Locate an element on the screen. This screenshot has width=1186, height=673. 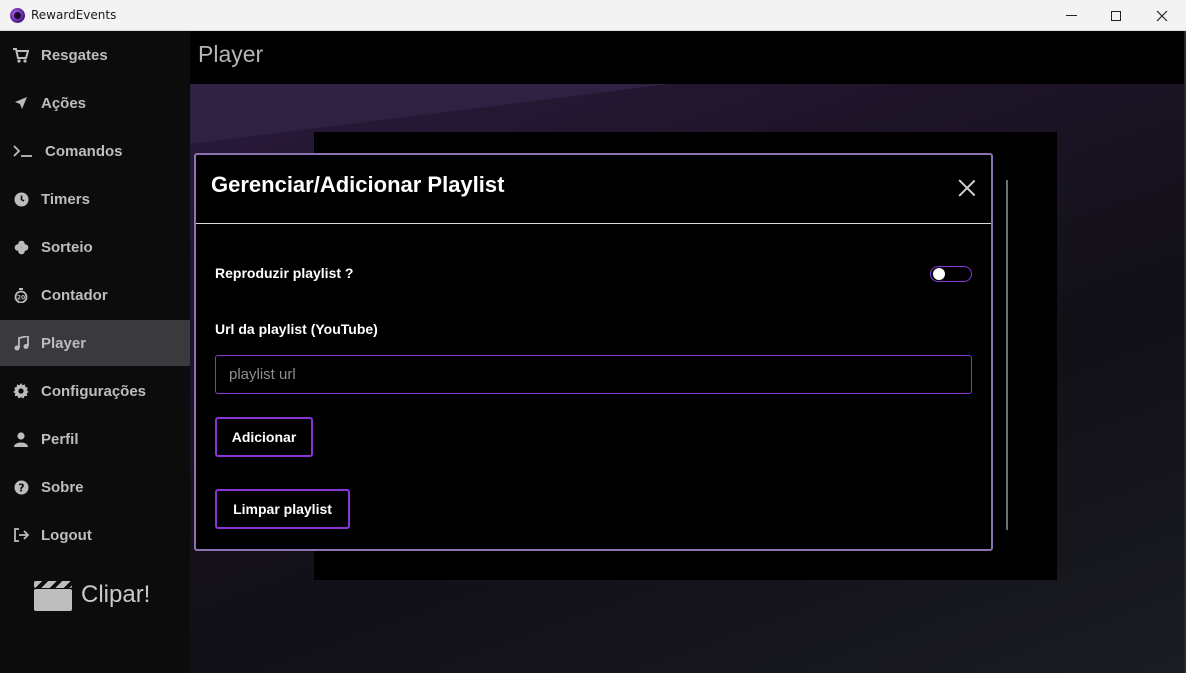
sidebar-item-contador: 20 Contador is located at coordinates (95, 295).